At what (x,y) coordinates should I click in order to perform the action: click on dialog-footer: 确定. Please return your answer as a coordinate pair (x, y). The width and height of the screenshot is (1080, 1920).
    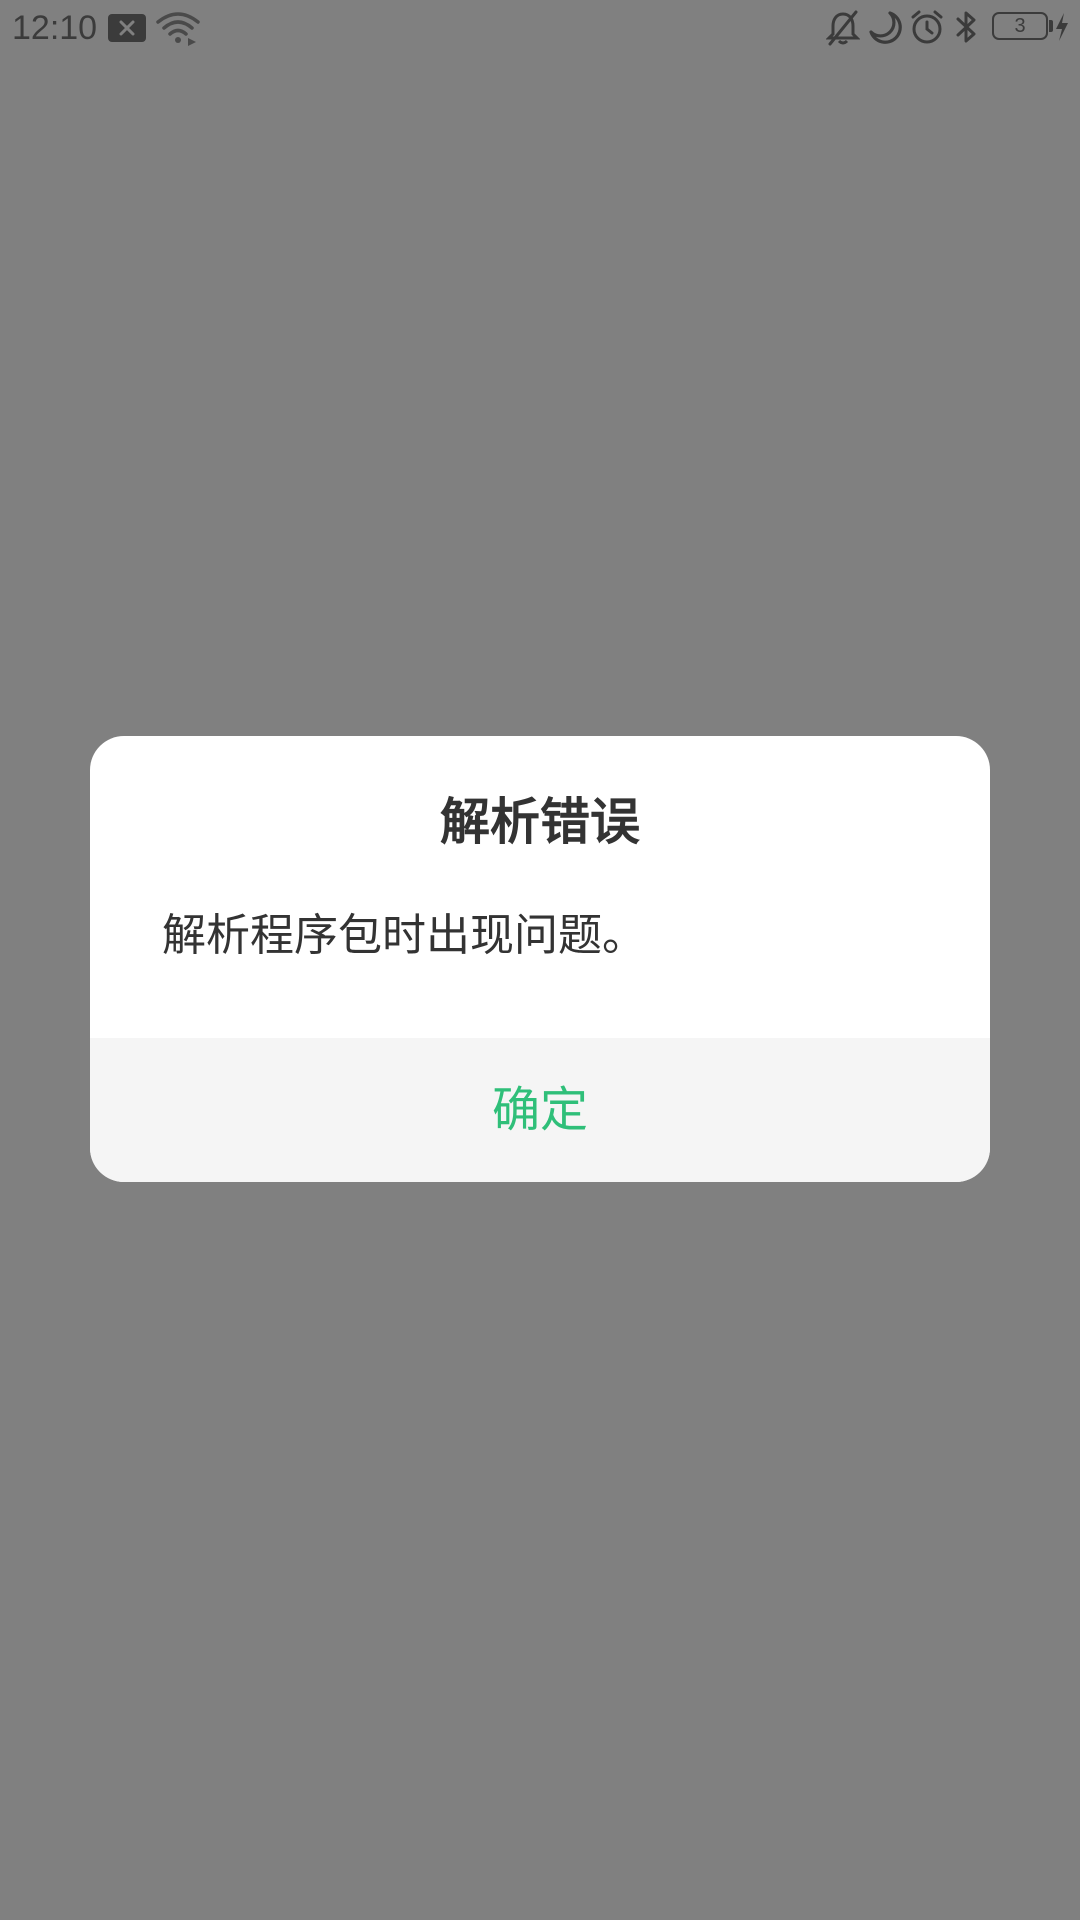
    Looking at the image, I should click on (540, 1110).